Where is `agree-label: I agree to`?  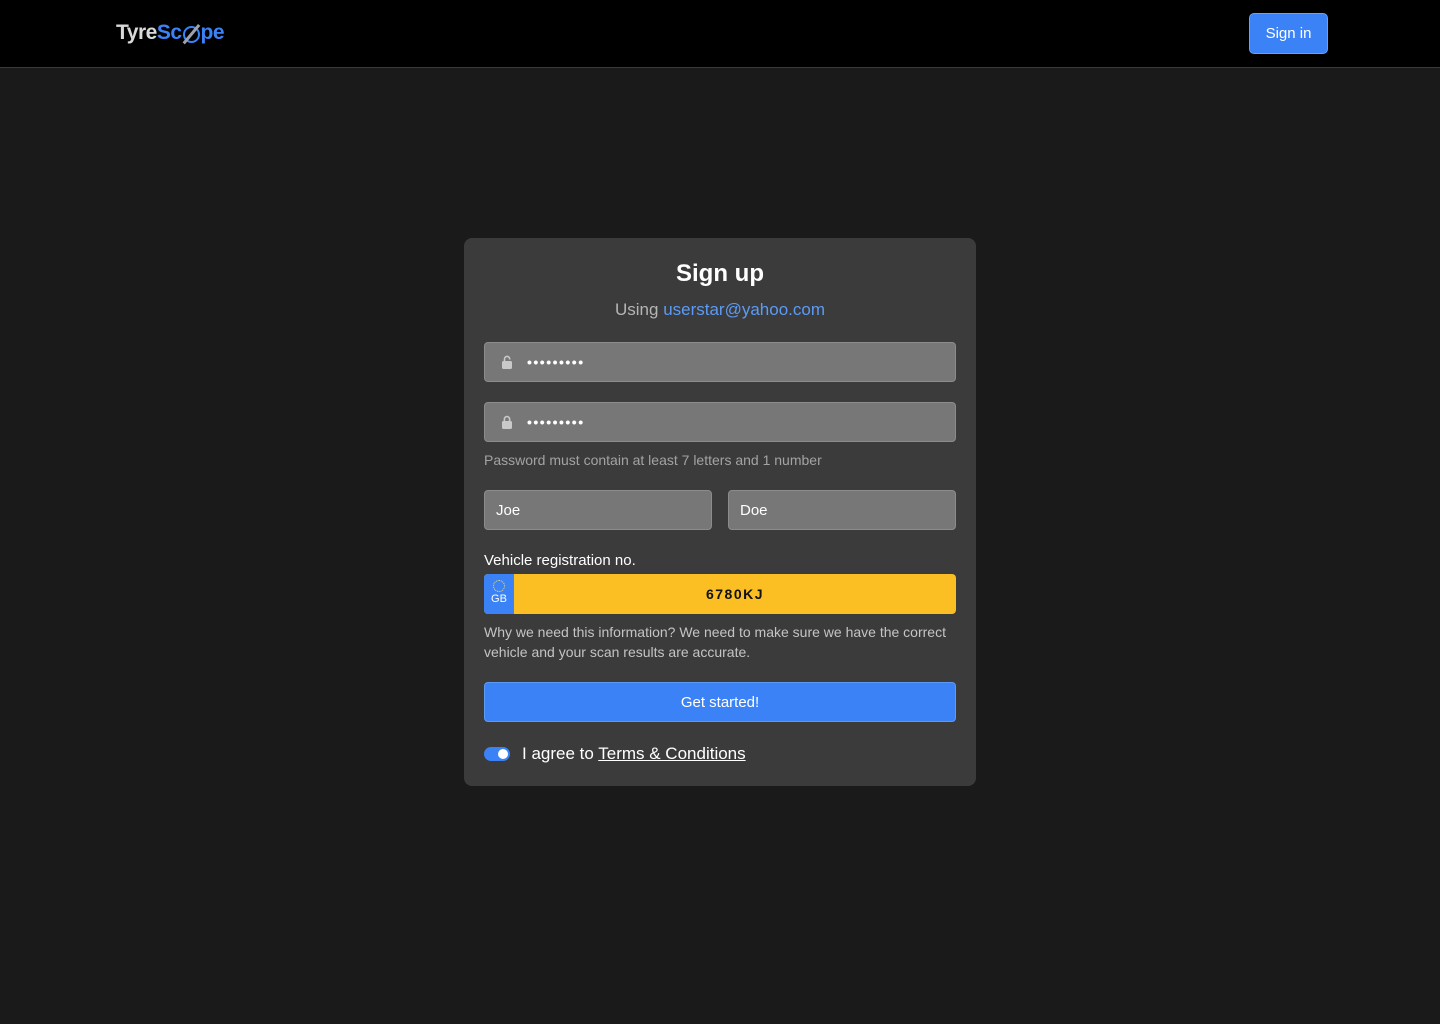
agree-label: I agree to is located at coordinates (558, 753).